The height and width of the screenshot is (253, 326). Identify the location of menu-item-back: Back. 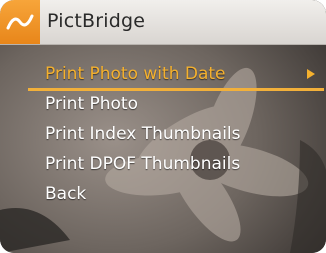
(65, 194).